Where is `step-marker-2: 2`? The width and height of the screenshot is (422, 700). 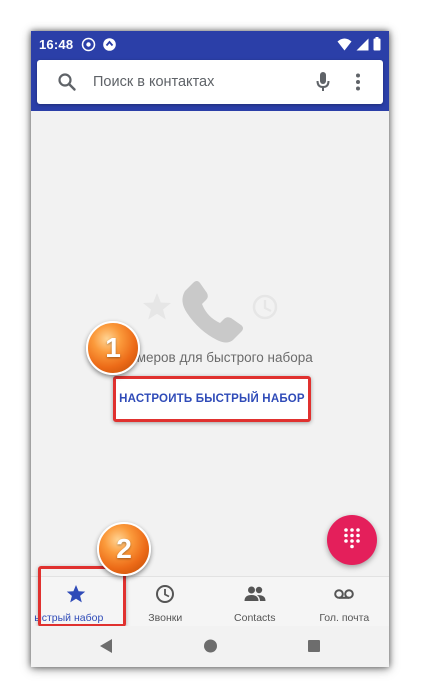
step-marker-2: 2 is located at coordinates (124, 549).